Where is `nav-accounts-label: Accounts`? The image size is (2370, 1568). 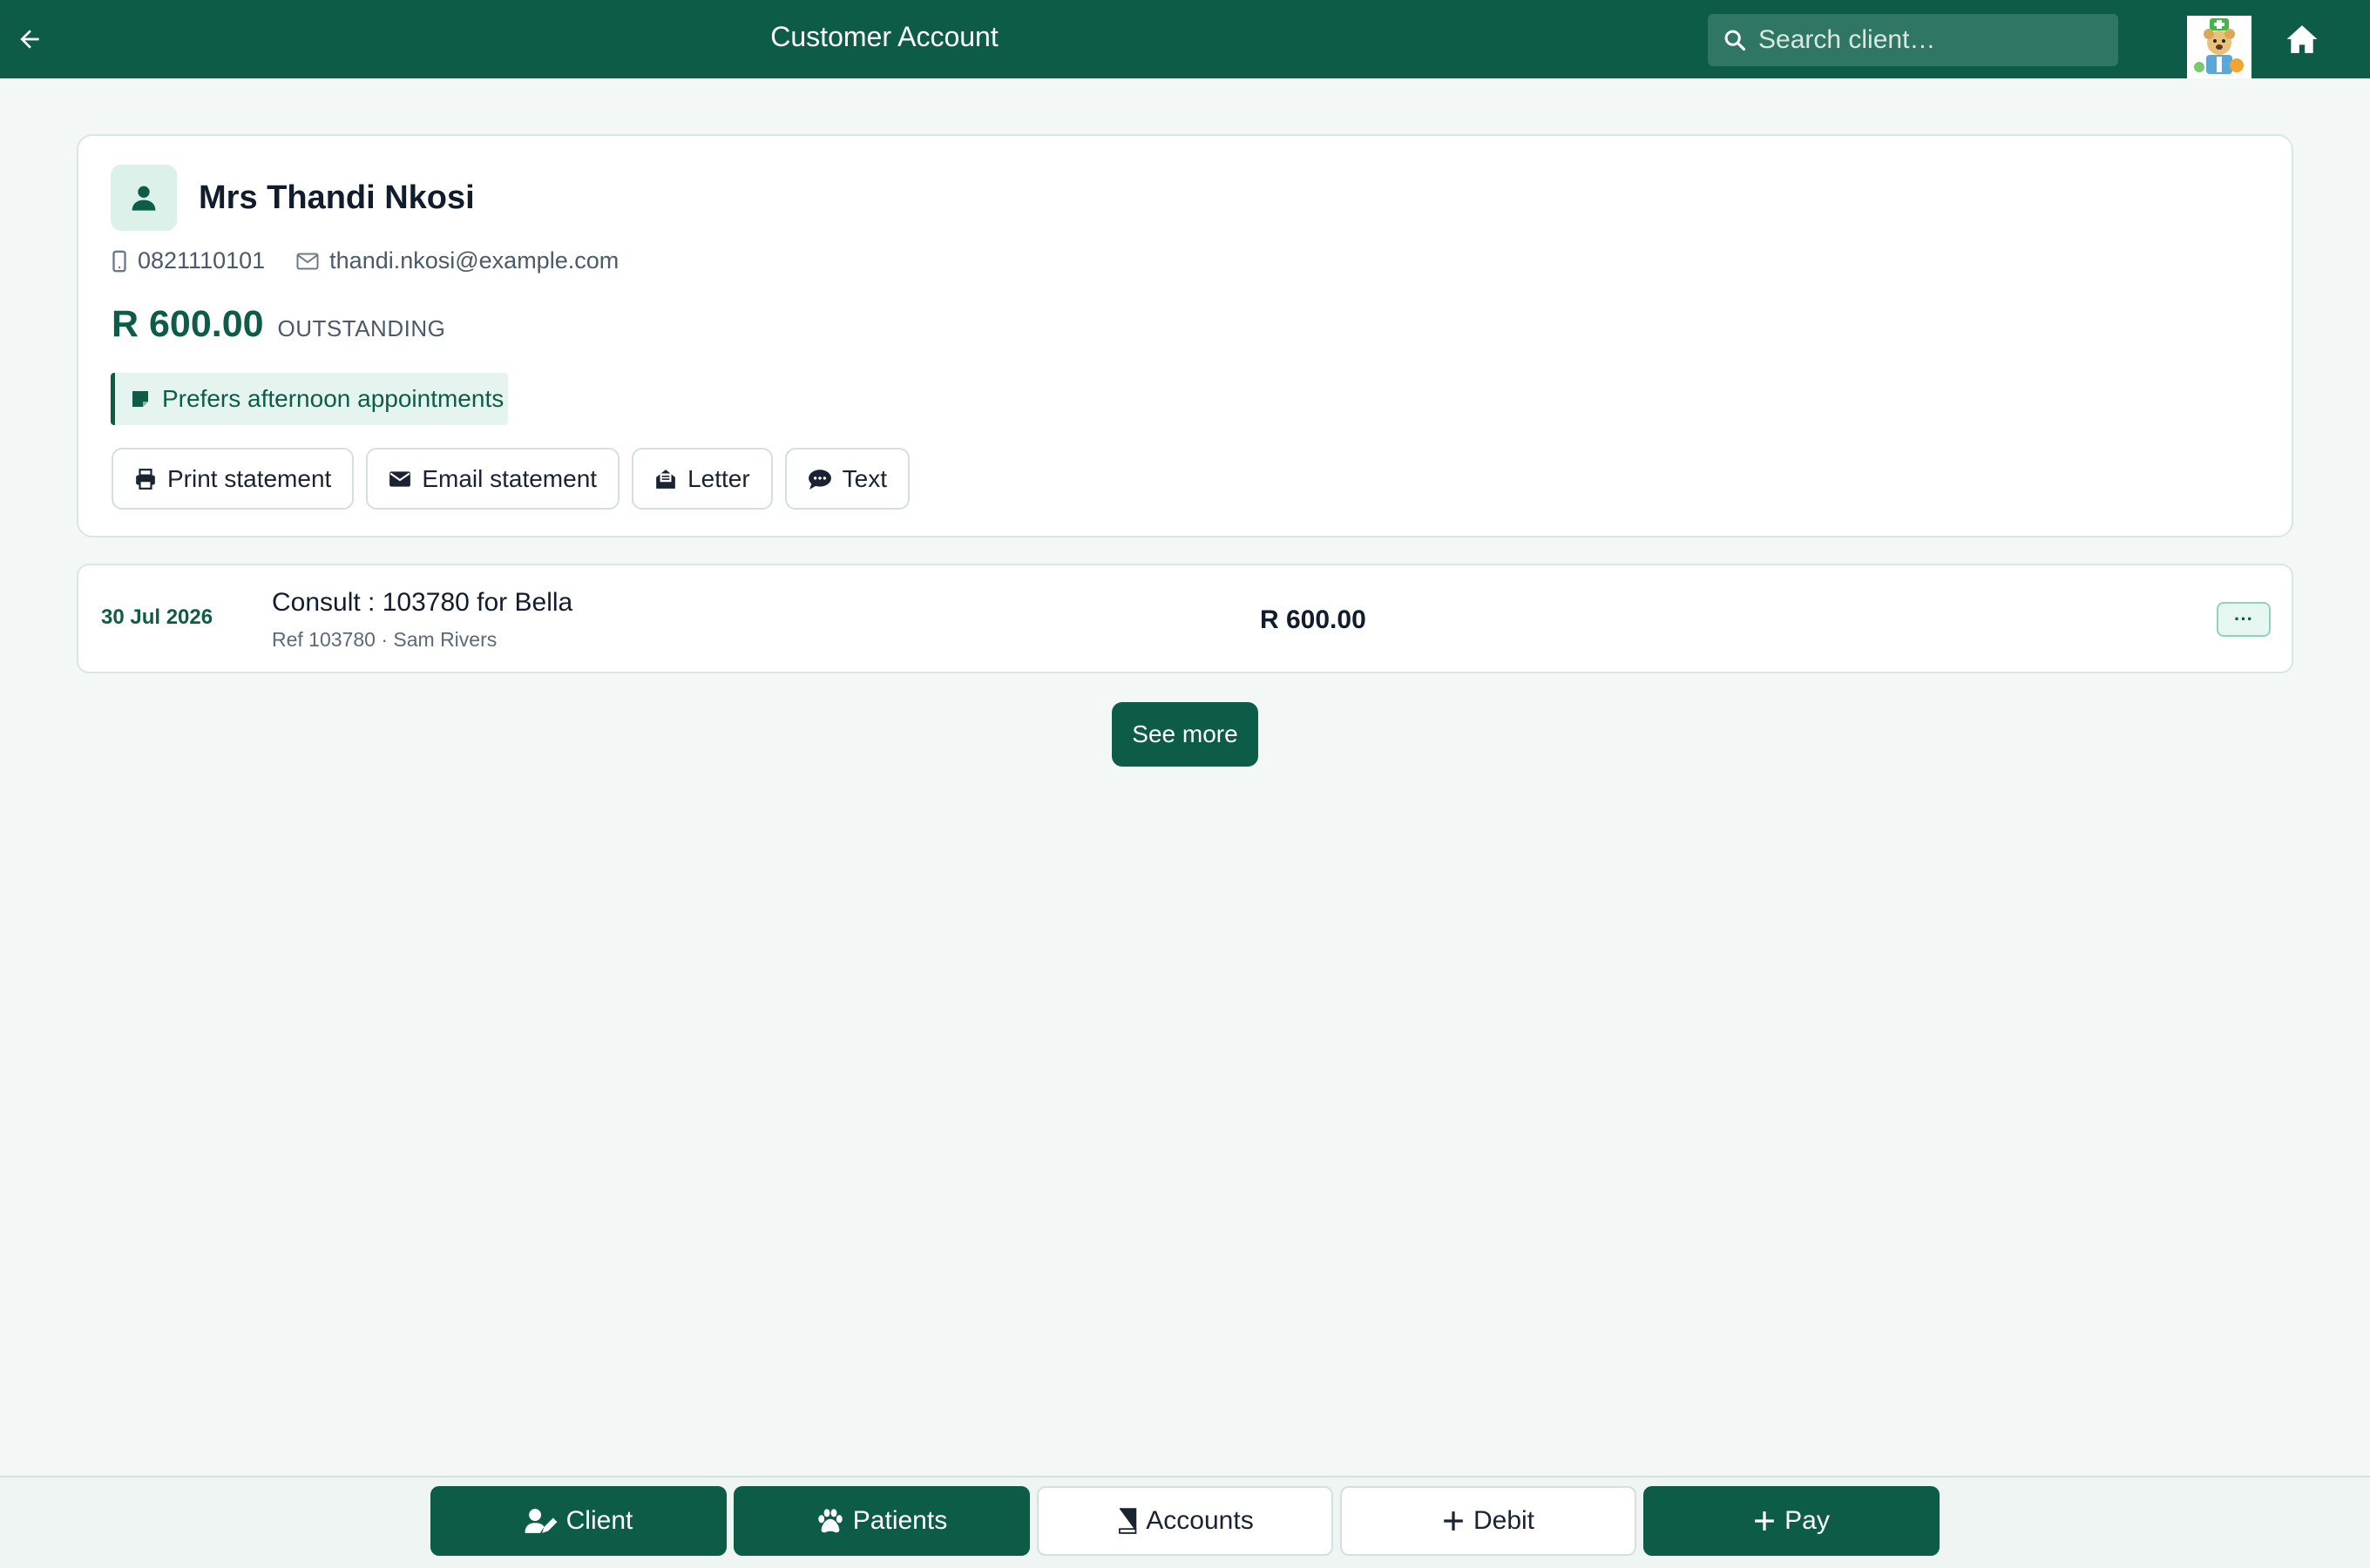 nav-accounts-label: Accounts is located at coordinates (1200, 1520).